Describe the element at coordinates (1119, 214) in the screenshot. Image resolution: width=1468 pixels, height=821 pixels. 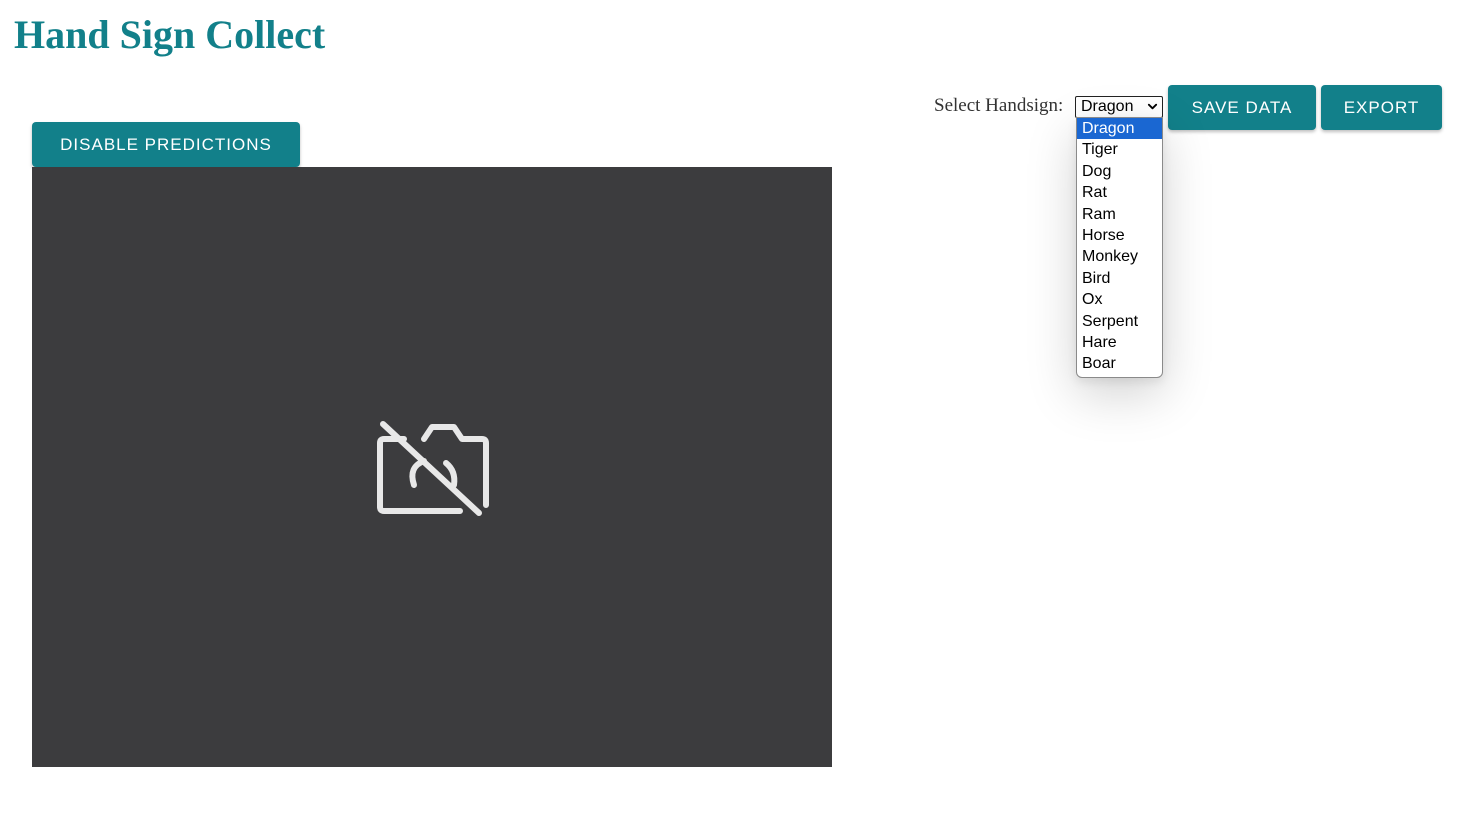
I see `dropdown-option: Ram` at that location.